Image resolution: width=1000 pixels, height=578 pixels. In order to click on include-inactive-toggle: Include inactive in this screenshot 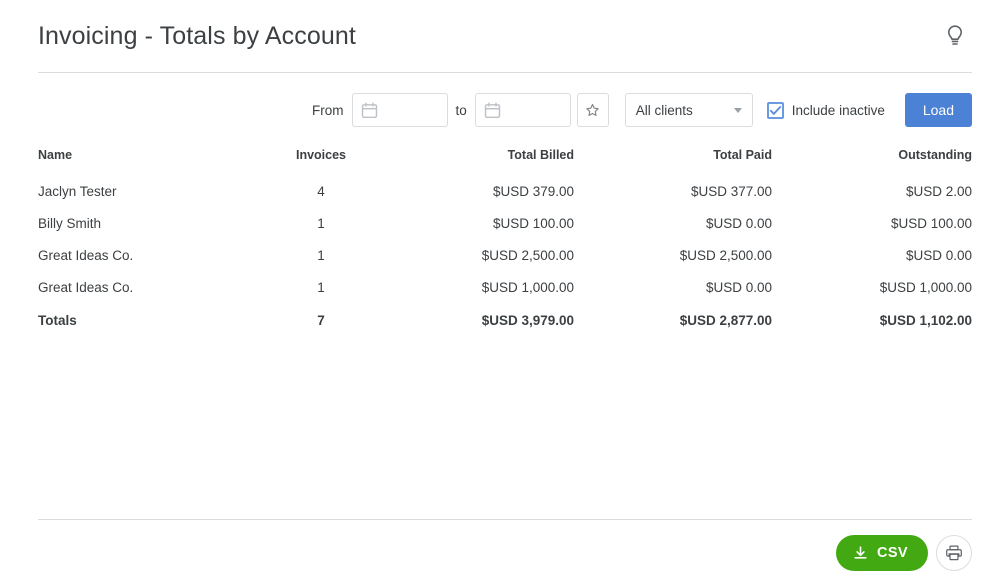, I will do `click(825, 110)`.